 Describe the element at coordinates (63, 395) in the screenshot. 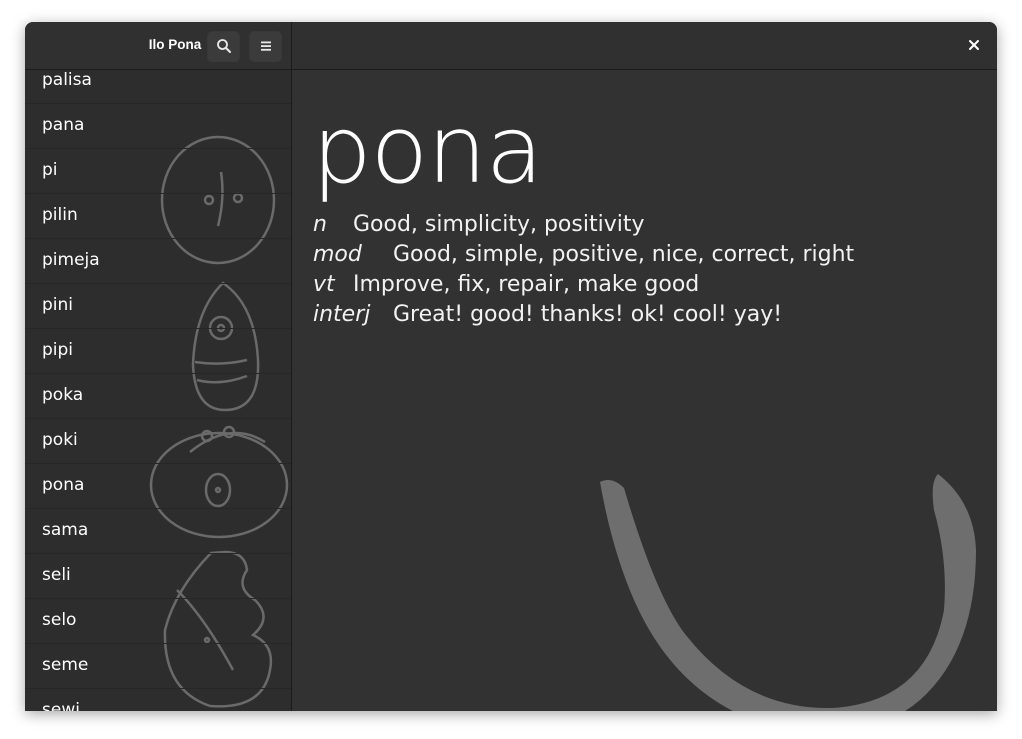

I see `word-list-item-label: poka` at that location.